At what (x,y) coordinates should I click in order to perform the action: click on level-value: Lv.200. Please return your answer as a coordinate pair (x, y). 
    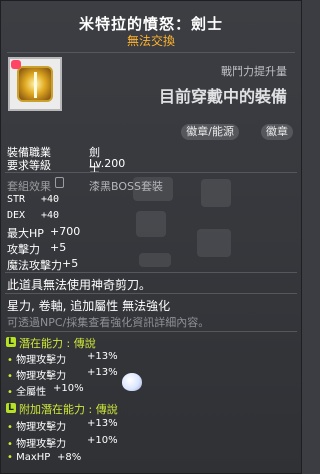
    Looking at the image, I should click on (107, 163).